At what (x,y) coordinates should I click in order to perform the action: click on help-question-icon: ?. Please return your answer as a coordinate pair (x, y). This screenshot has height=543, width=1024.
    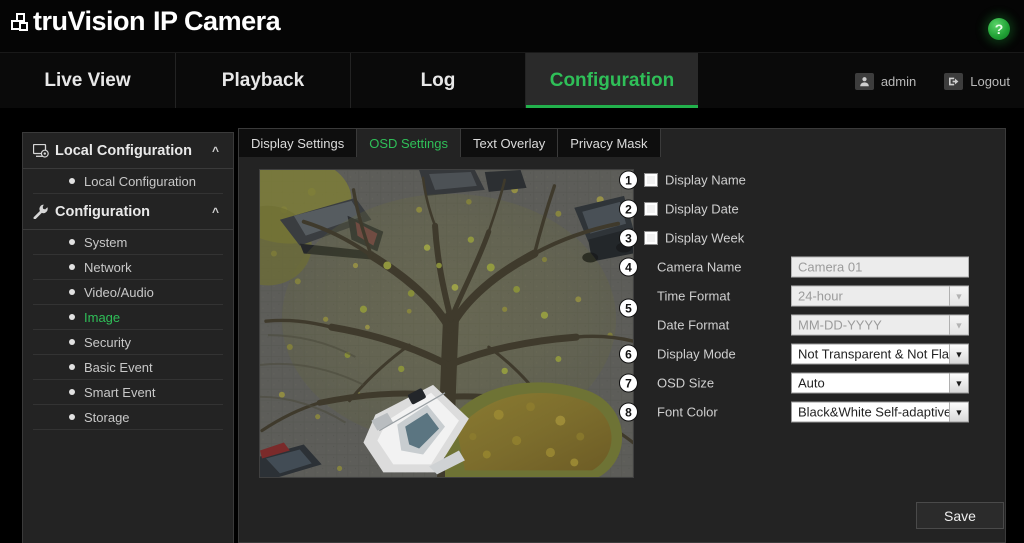
    Looking at the image, I should click on (999, 29).